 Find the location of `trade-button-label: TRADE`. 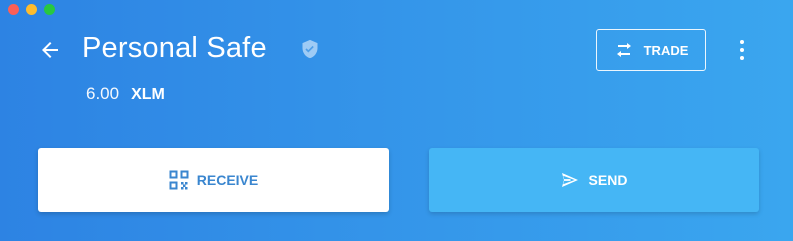

trade-button-label: TRADE is located at coordinates (666, 50).